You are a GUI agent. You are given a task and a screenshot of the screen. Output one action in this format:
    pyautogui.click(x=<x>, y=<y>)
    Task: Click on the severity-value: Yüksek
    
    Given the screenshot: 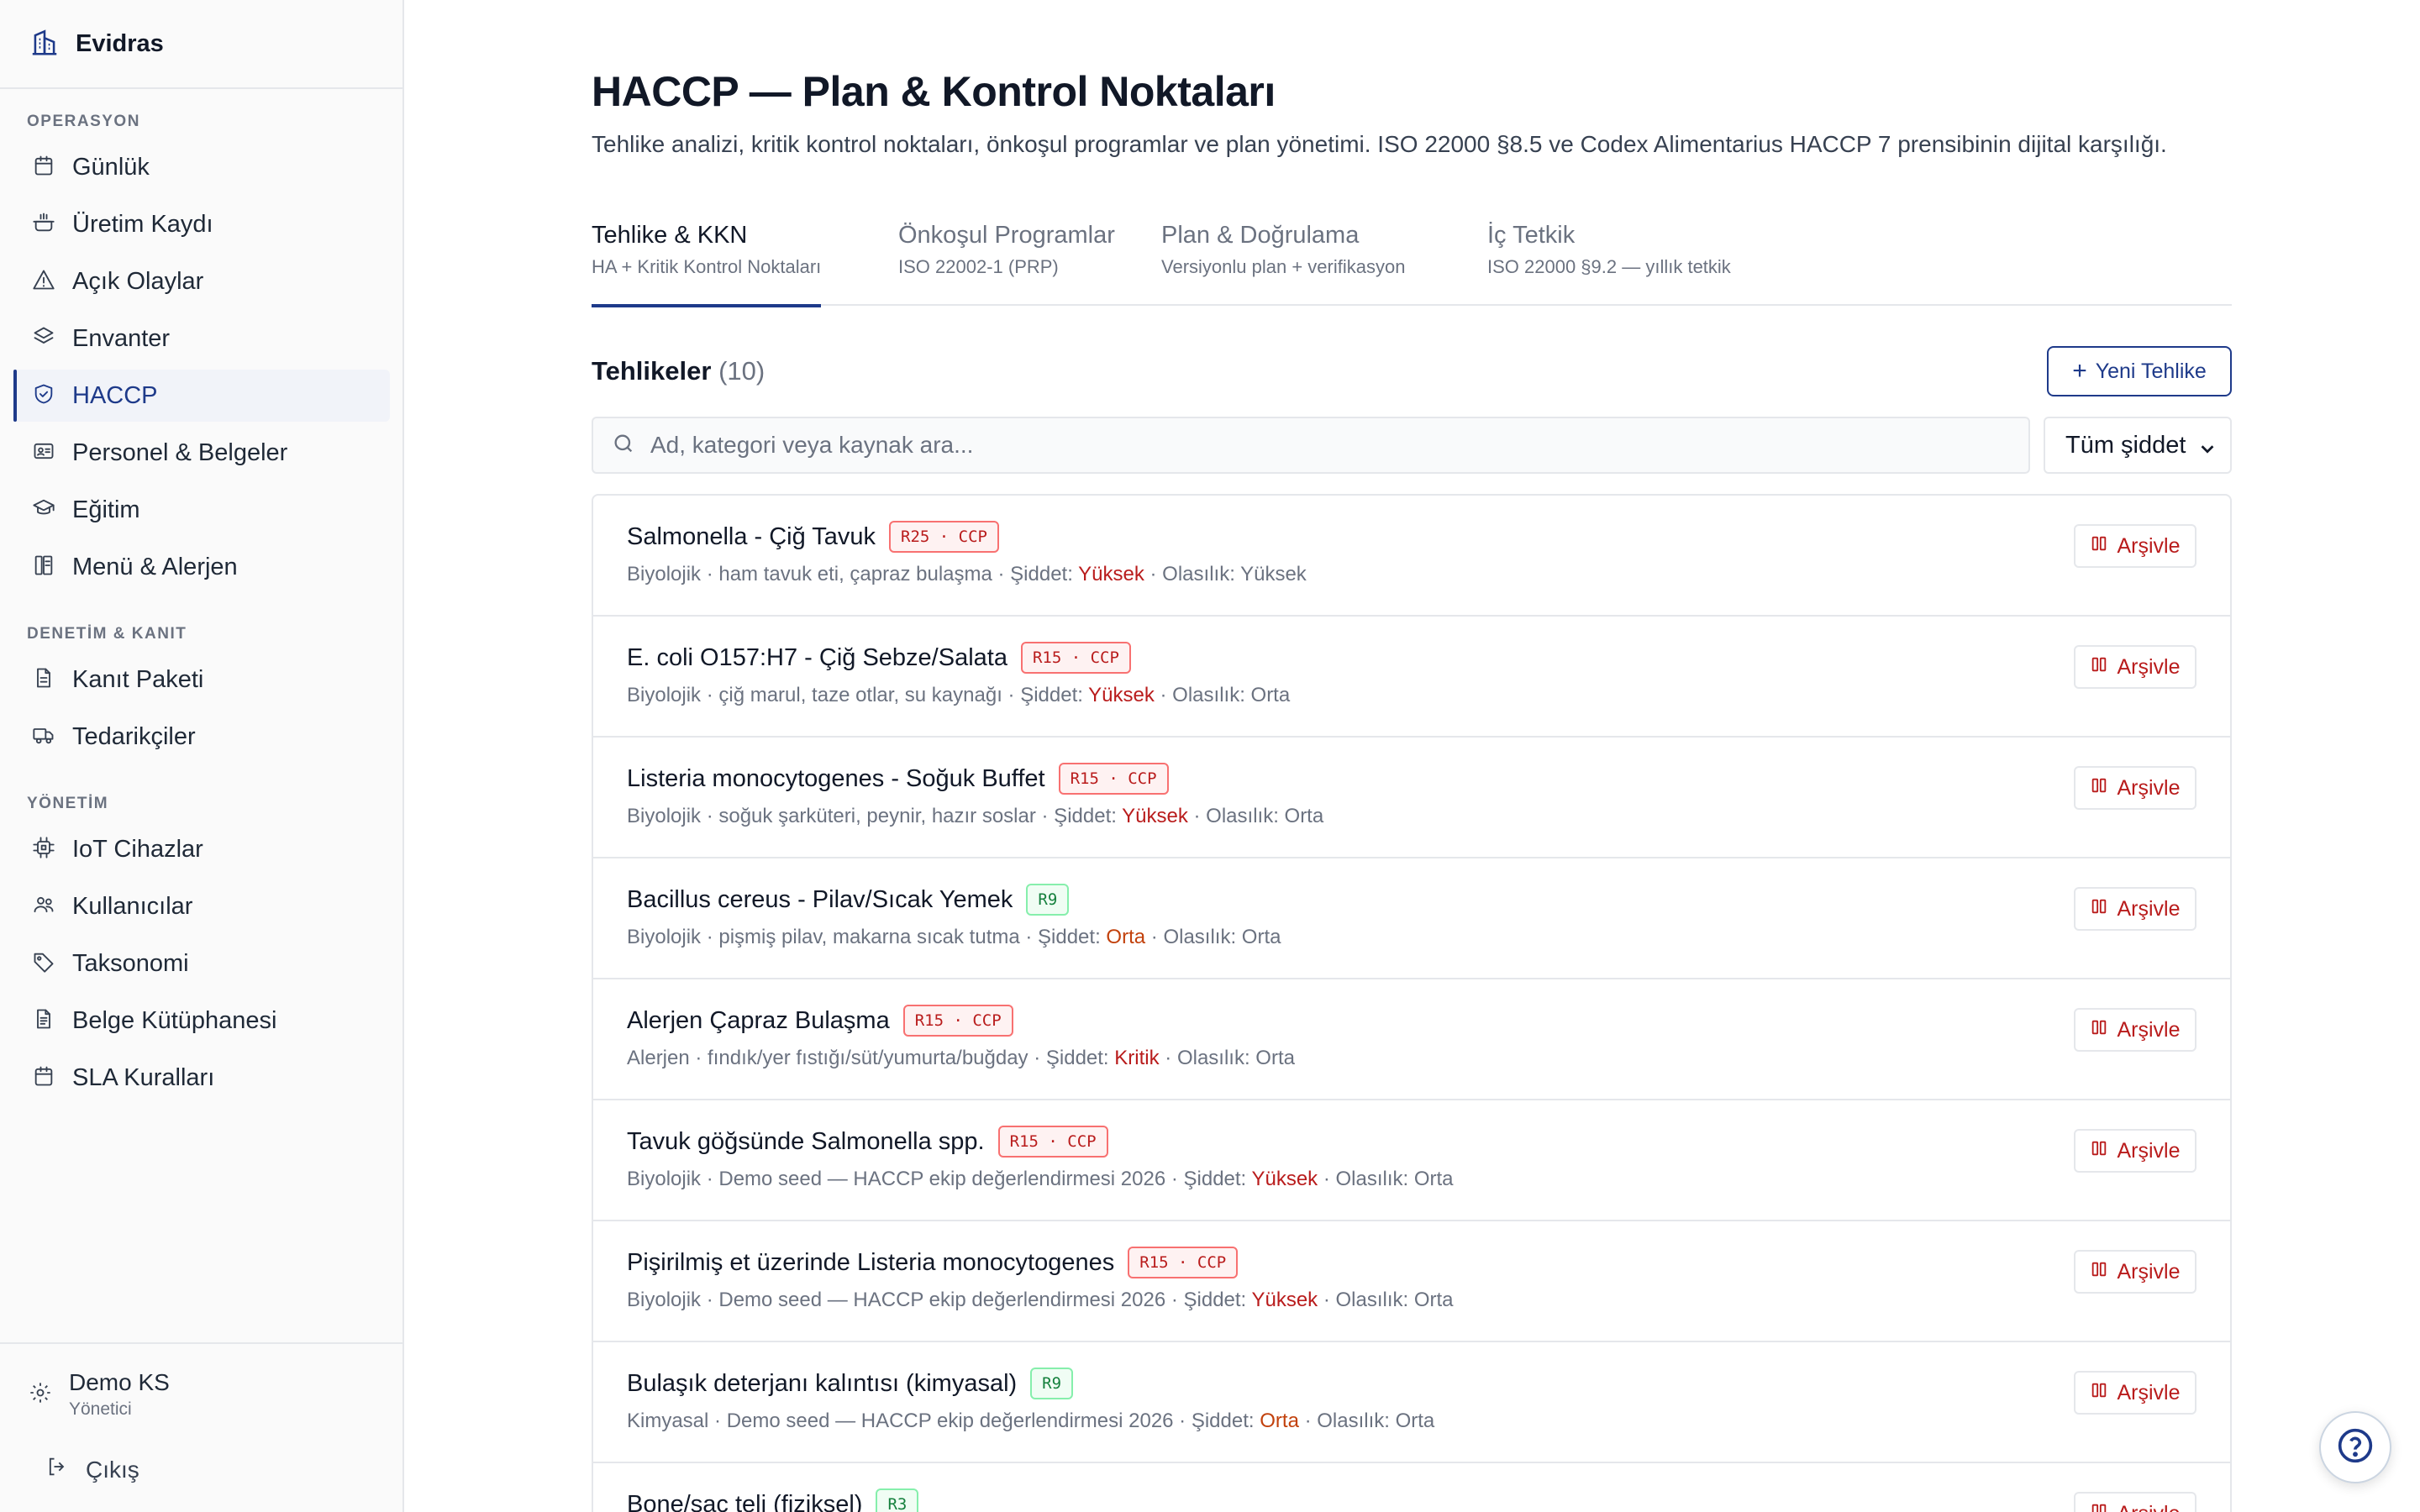 What is the action you would take?
    pyautogui.click(x=1285, y=1179)
    